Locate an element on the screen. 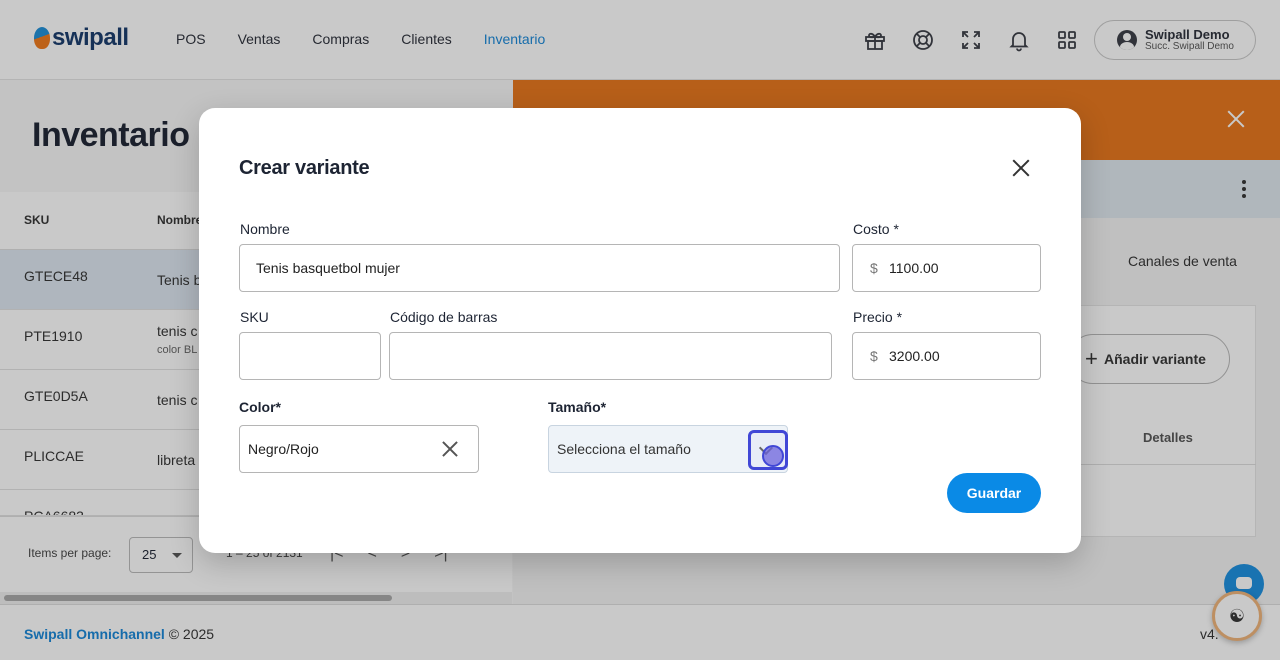 This screenshot has width=1280, height=660. tamano-dropdown-toggle is located at coordinates (768, 450).